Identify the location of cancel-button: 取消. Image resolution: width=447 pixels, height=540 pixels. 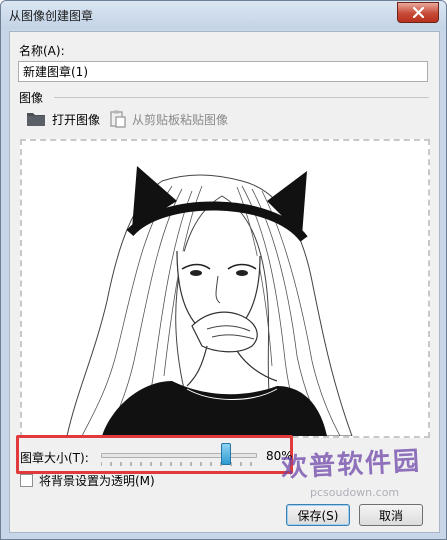
(391, 515).